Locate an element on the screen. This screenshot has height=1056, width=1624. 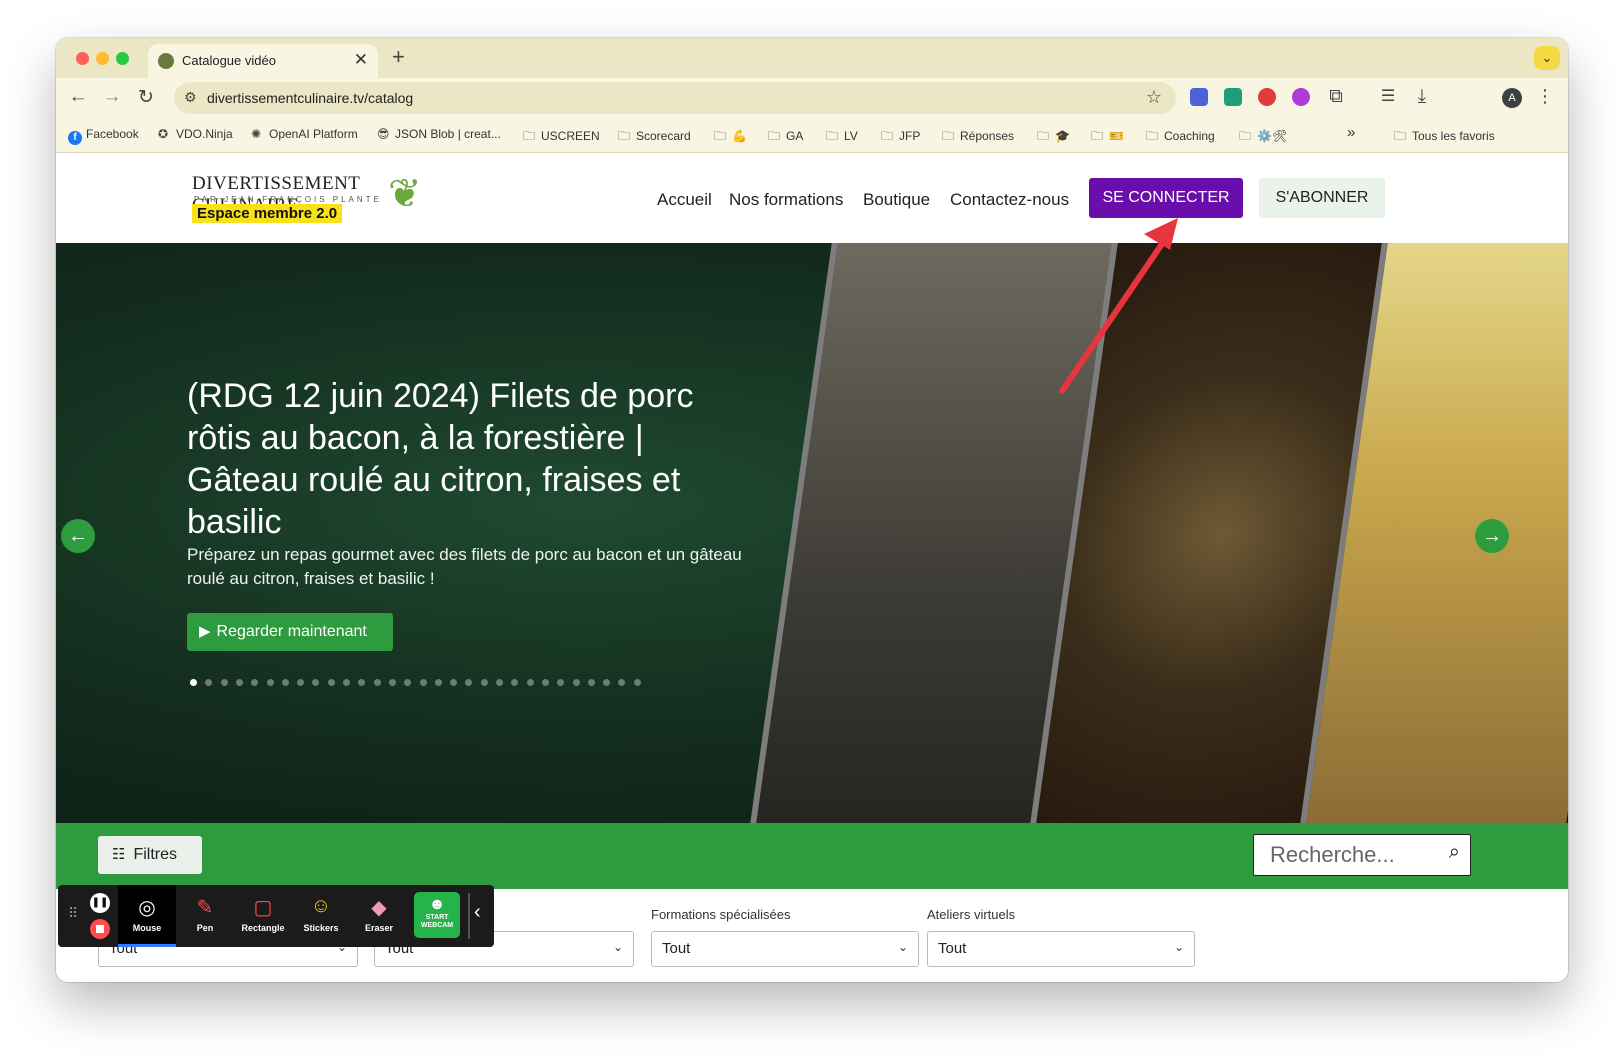
reading-list-icon: ☰ is located at coordinates (1388, 96).